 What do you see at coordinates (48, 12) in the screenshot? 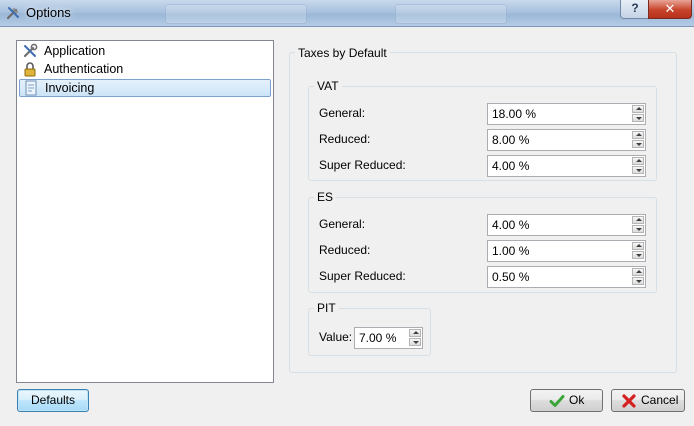
I see `window-title: Options` at bounding box center [48, 12].